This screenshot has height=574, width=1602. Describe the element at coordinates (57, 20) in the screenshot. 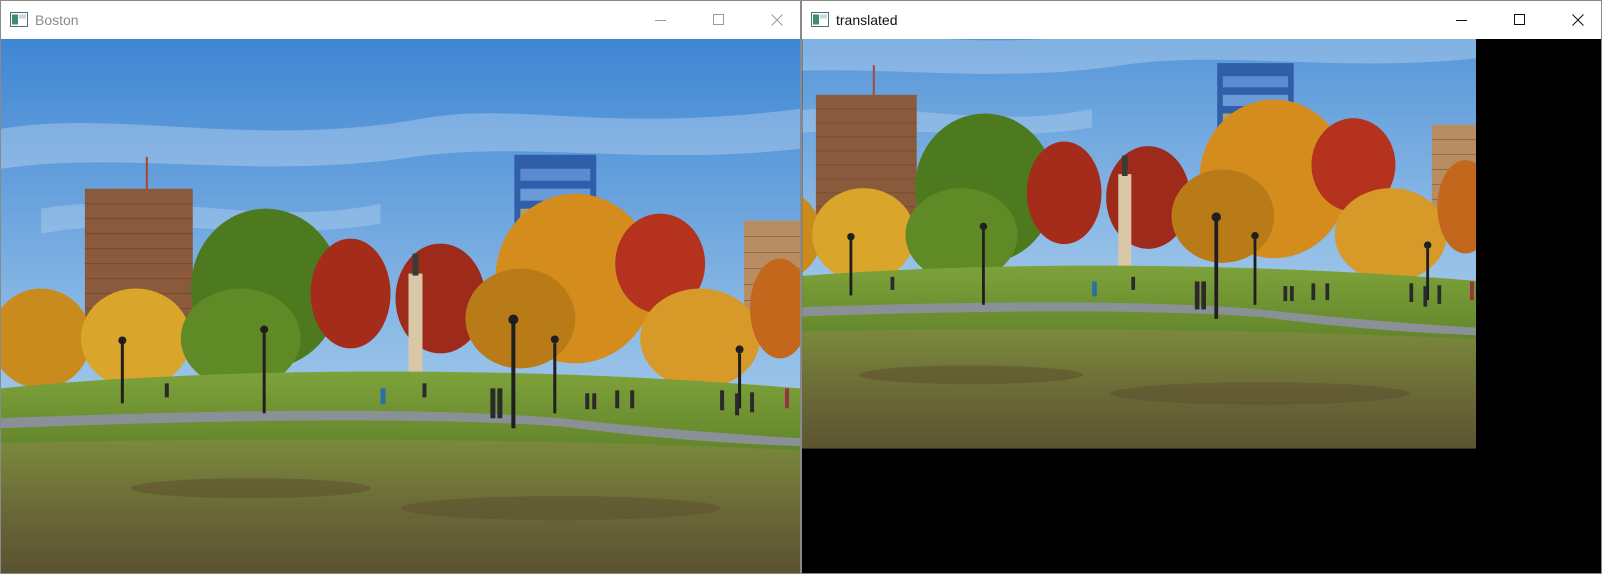

I see `window-title: Boston` at that location.